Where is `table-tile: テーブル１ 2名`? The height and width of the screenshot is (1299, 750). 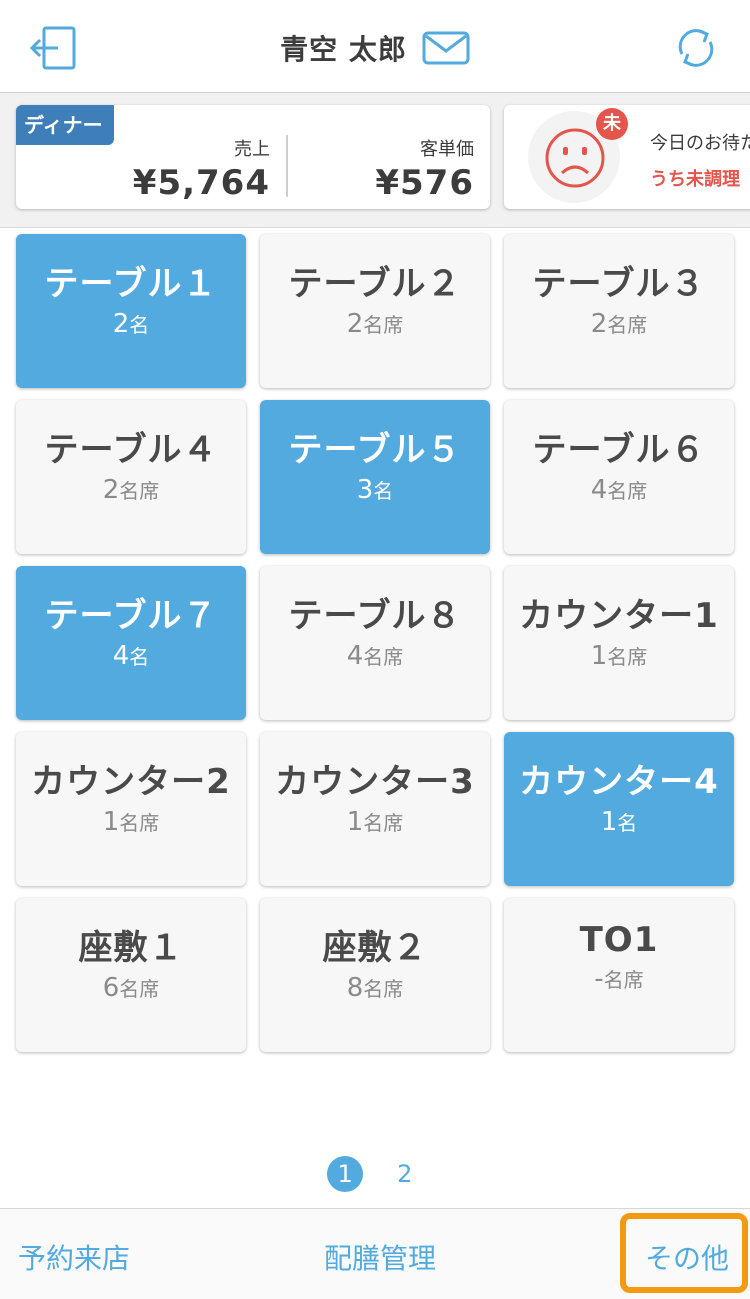
table-tile: テーブル１ 2名 is located at coordinates (131, 311).